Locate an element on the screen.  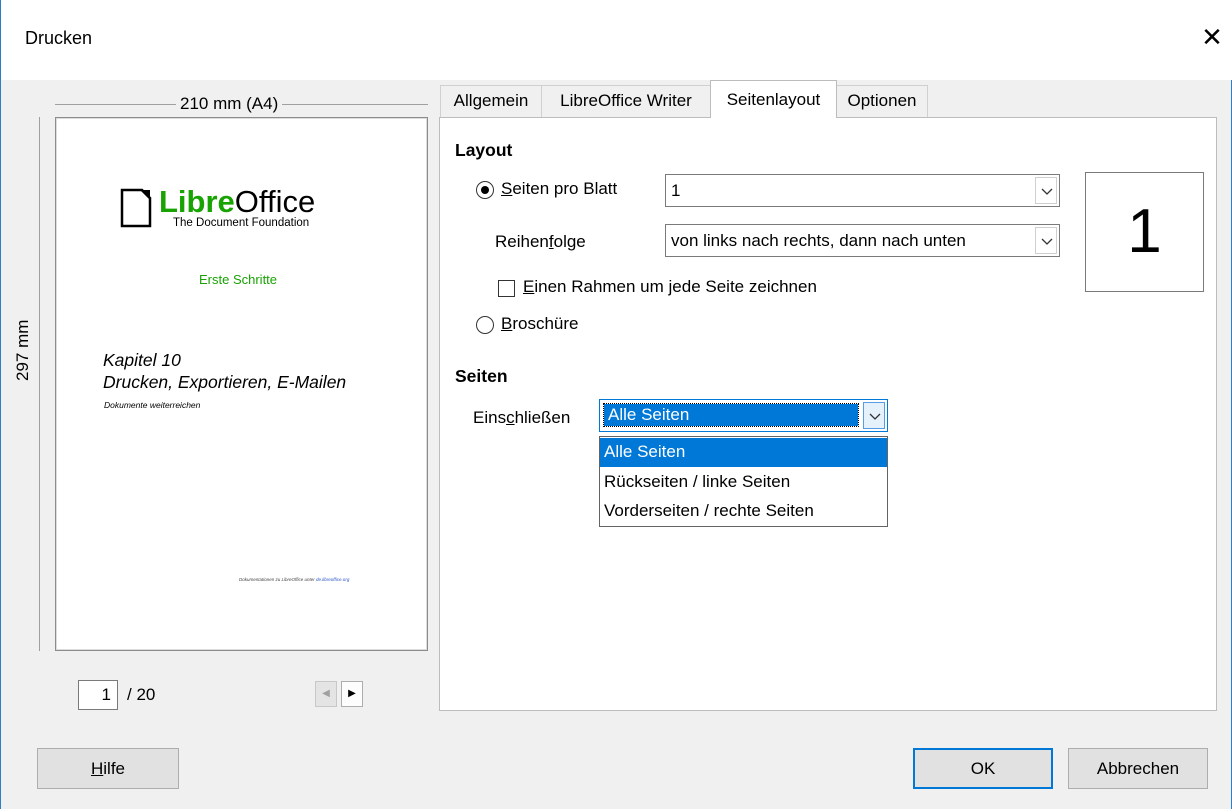
draw-frame-label: Einen Rahmen um jede Seite zeichnen is located at coordinates (670, 286).